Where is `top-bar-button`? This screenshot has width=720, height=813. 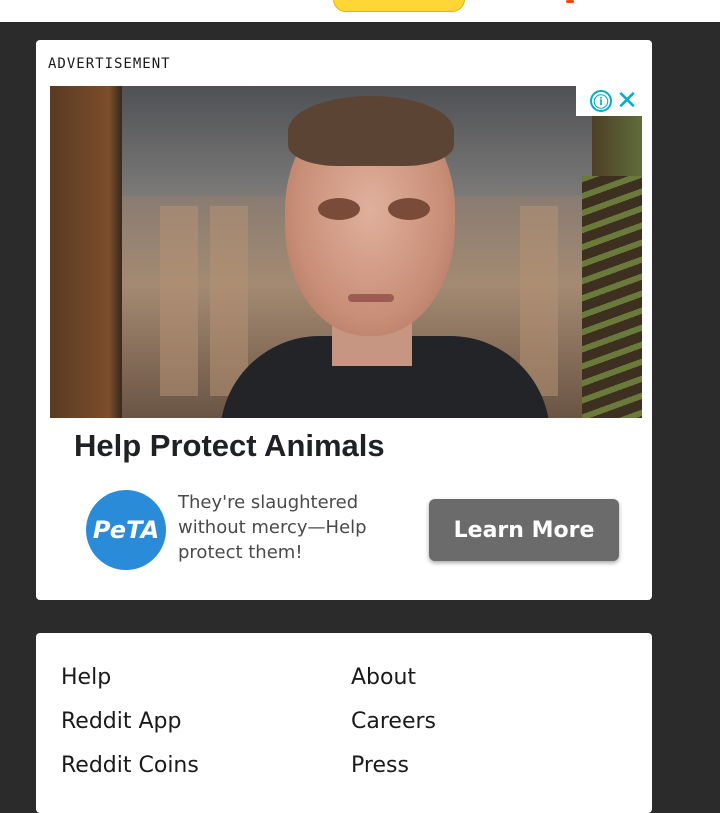 top-bar-button is located at coordinates (399, 6).